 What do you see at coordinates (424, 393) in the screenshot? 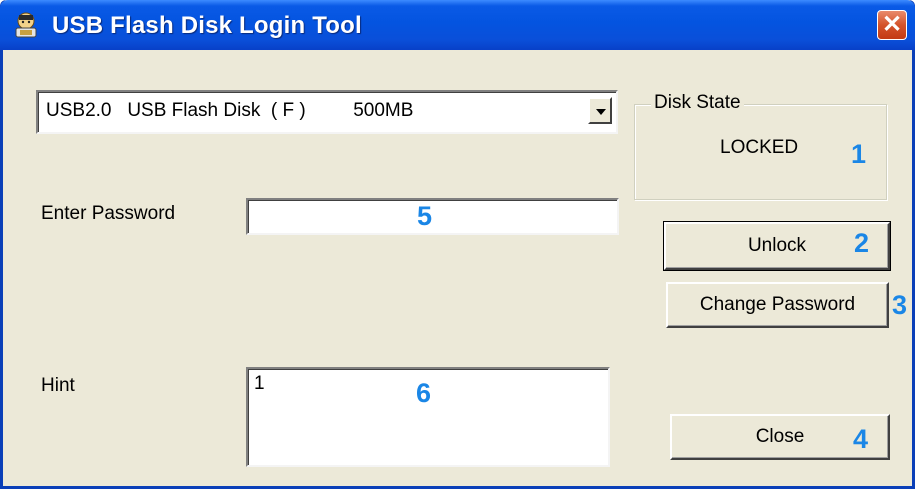
I see `callout-6: 6` at bounding box center [424, 393].